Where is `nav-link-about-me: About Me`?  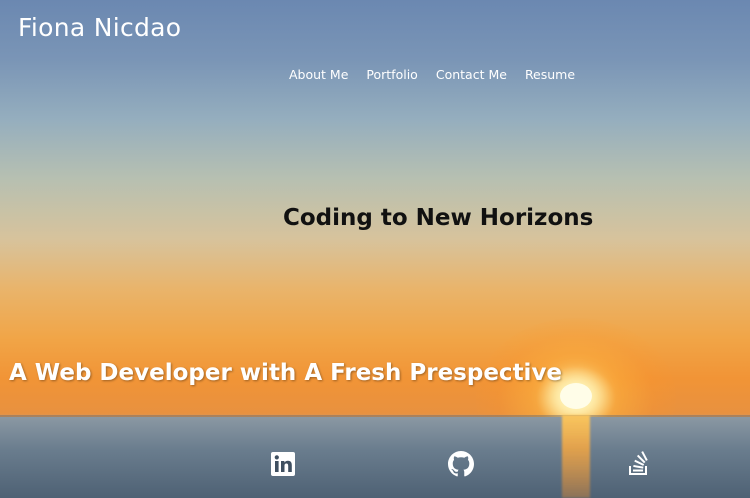 nav-link-about-me: About Me is located at coordinates (318, 74).